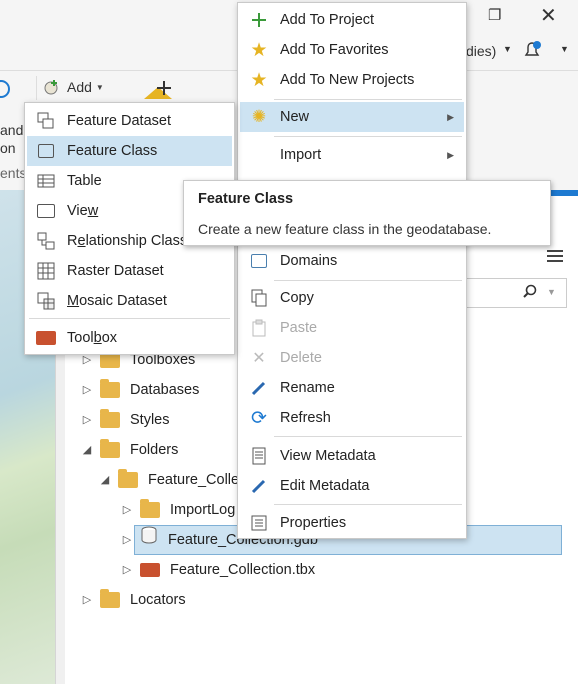  I want to click on search-icon, so click(530, 293).